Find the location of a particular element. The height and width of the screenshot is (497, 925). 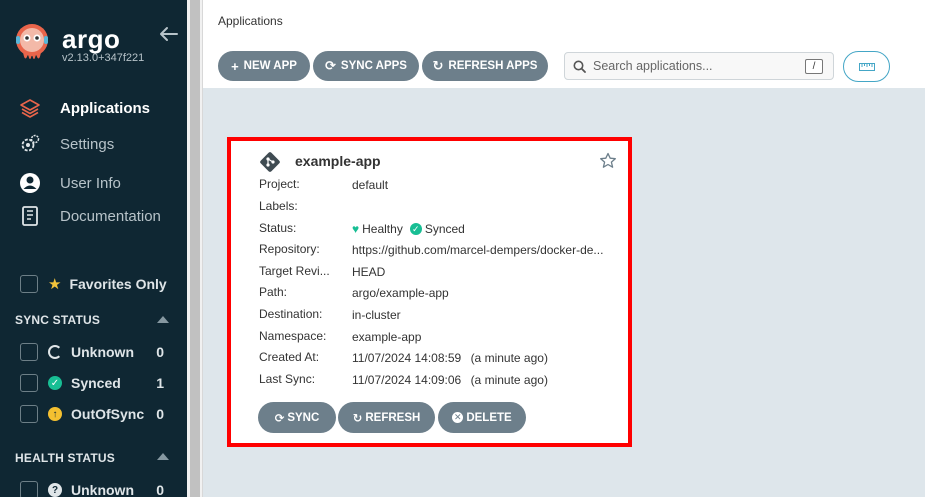

nav-settings: Settings is located at coordinates (66, 144).